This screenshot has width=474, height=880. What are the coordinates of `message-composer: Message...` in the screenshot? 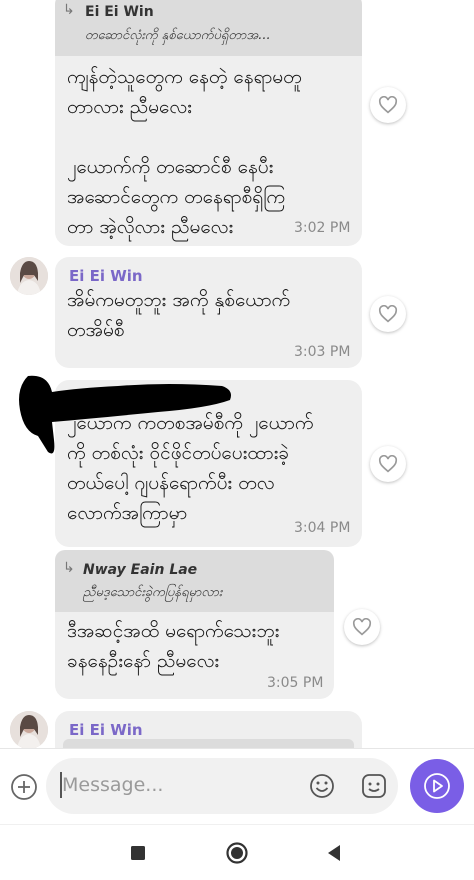 It's located at (237, 786).